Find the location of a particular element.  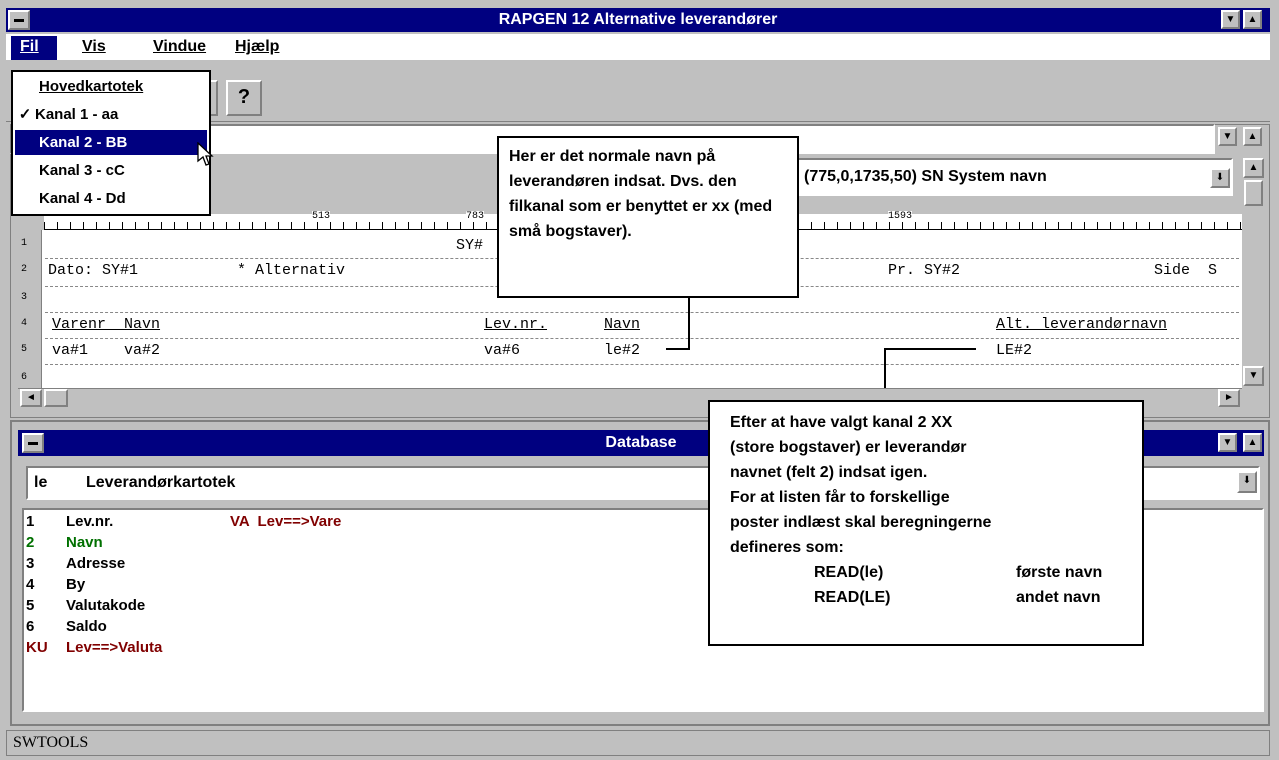

menu-vindue: Vindue is located at coordinates (179, 47).